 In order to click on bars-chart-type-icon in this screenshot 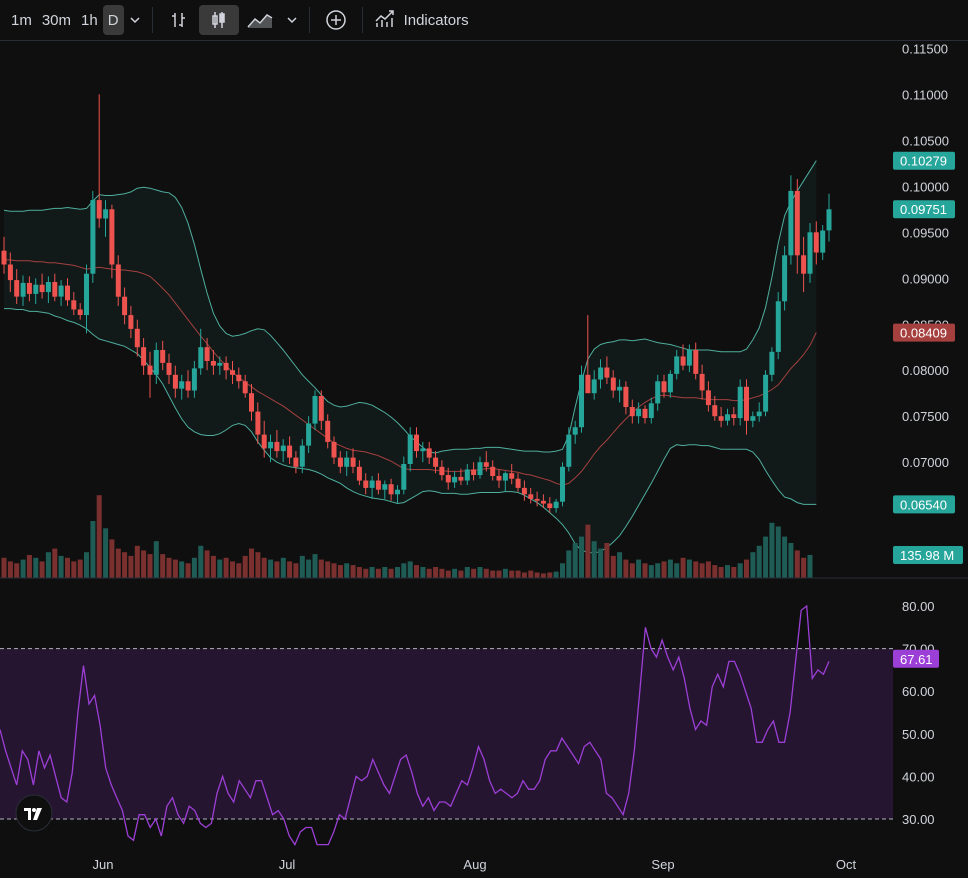, I will do `click(179, 20)`.